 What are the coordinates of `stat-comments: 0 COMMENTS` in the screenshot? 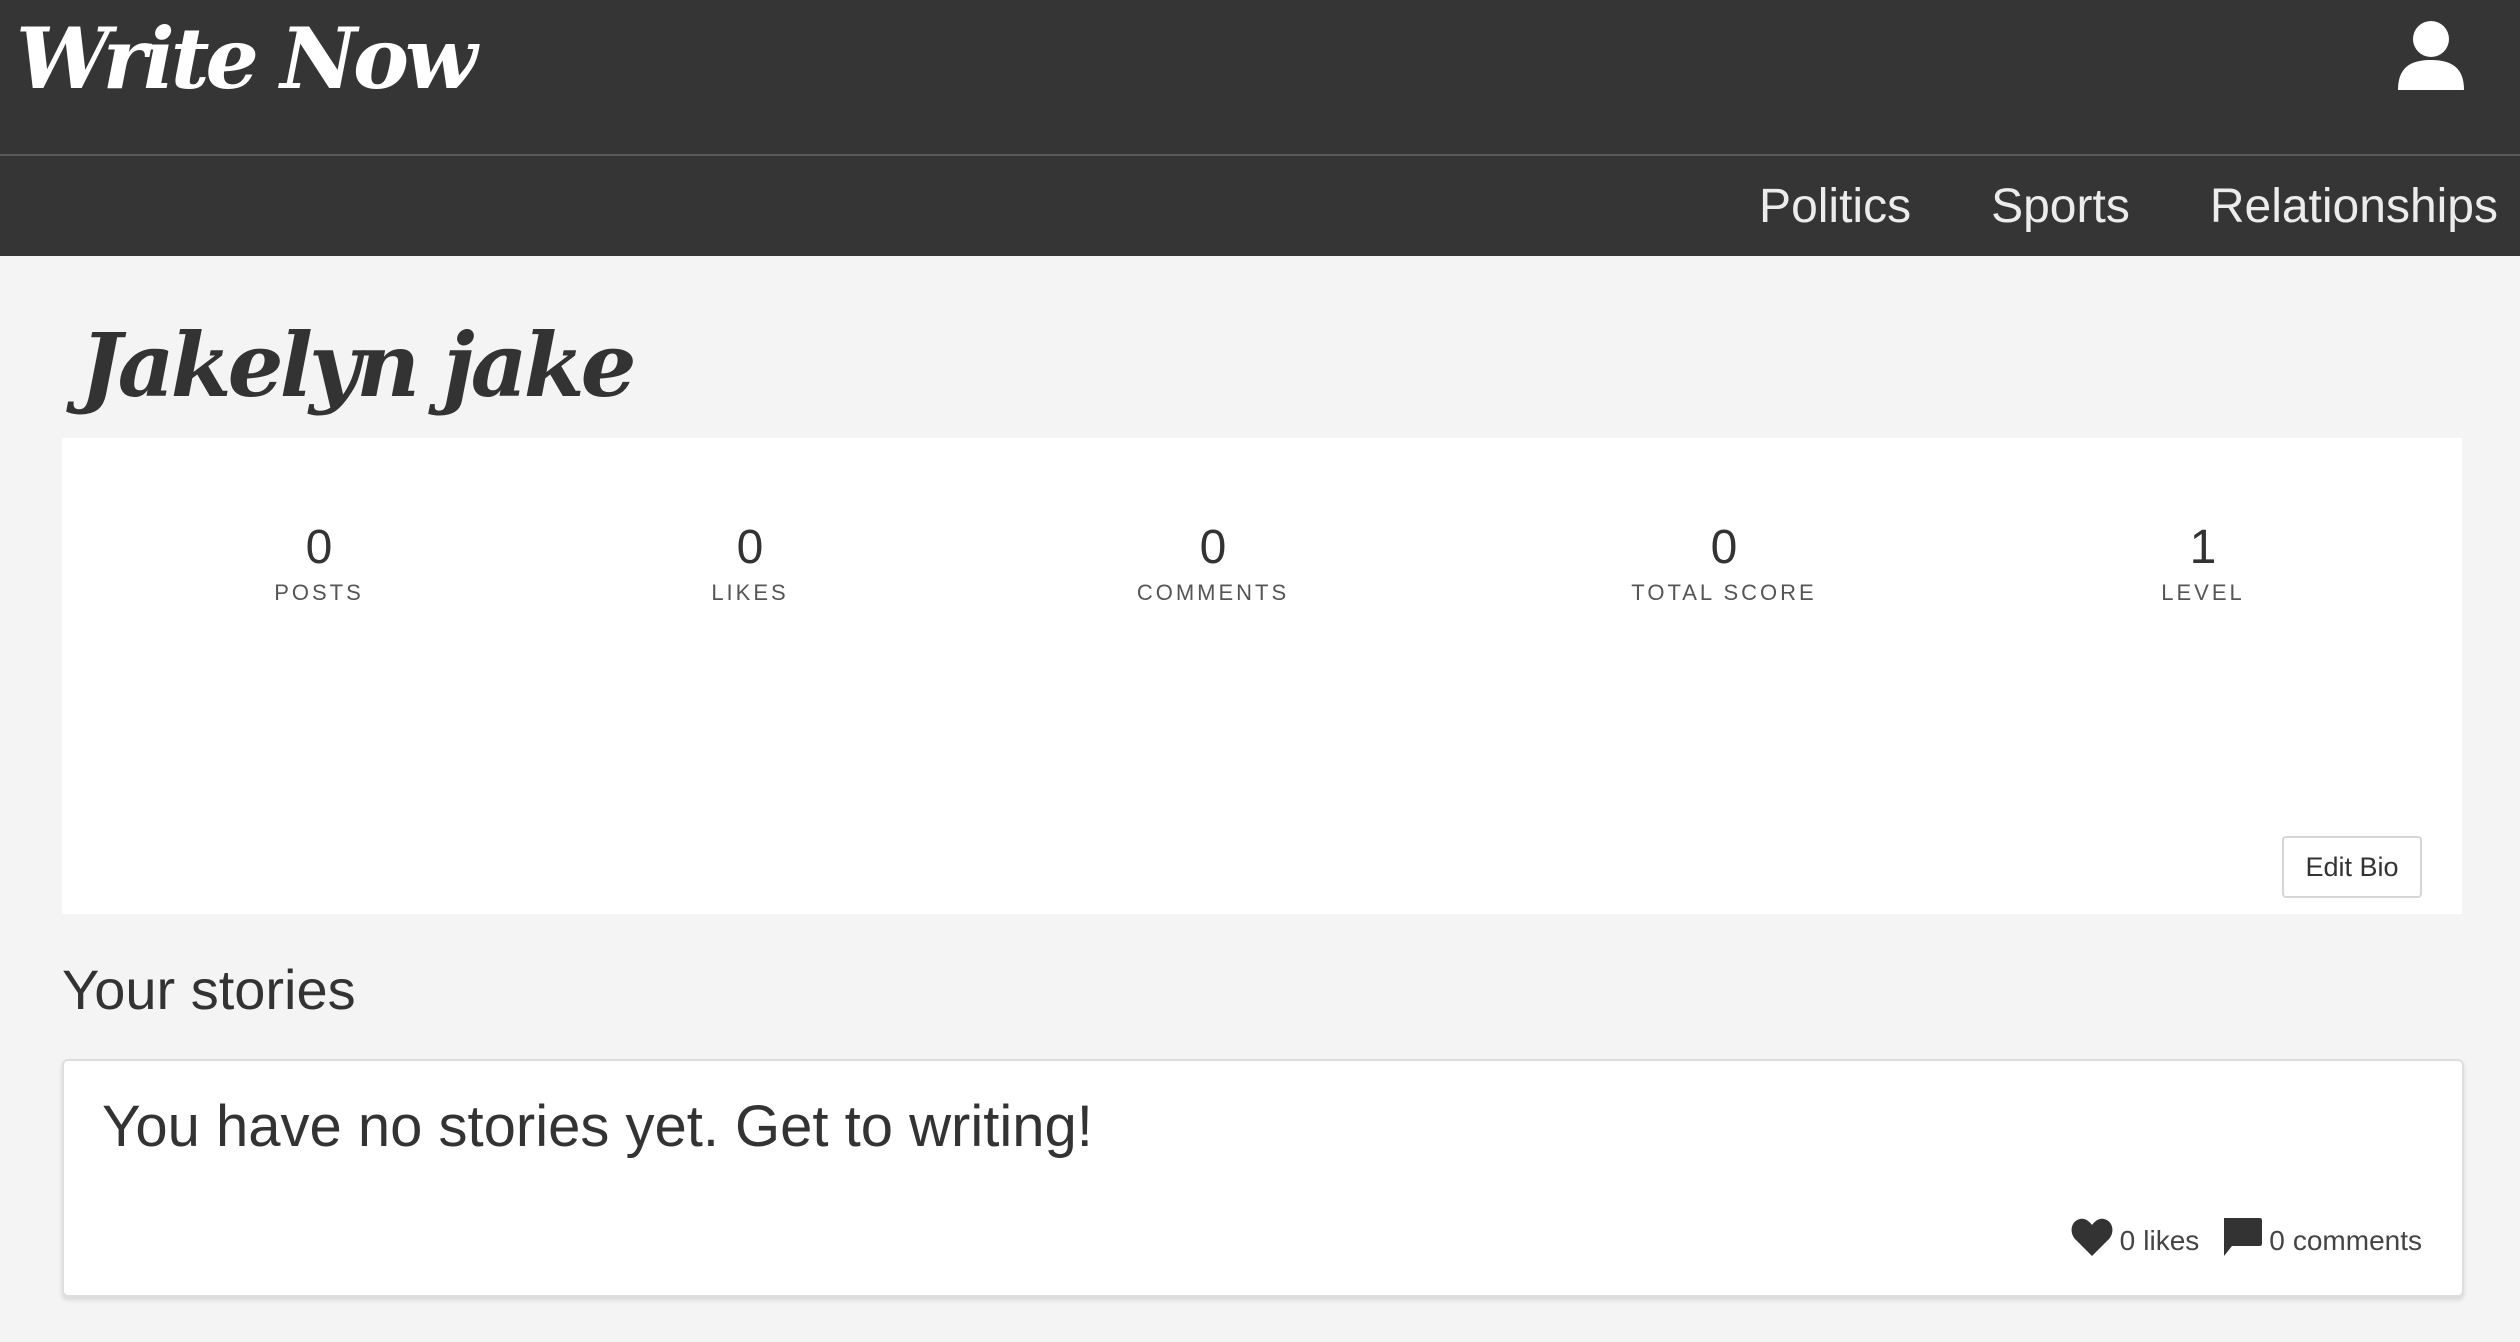 It's located at (1213, 563).